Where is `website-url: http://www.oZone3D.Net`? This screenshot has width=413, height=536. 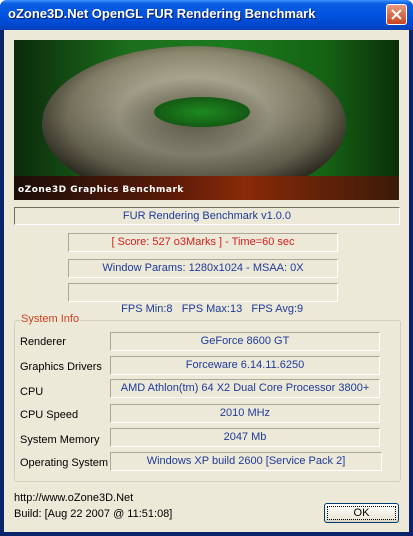 website-url: http://www.oZone3D.Net is located at coordinates (74, 498).